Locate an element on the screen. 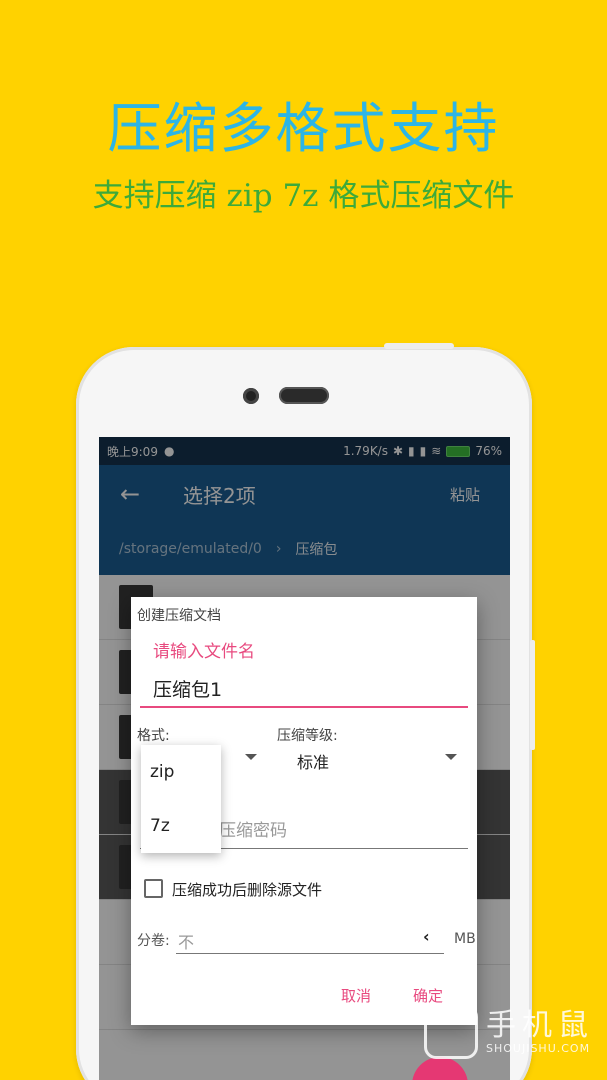 This screenshot has width=607, height=1080. level-label: 压缩等级: is located at coordinates (307, 736).